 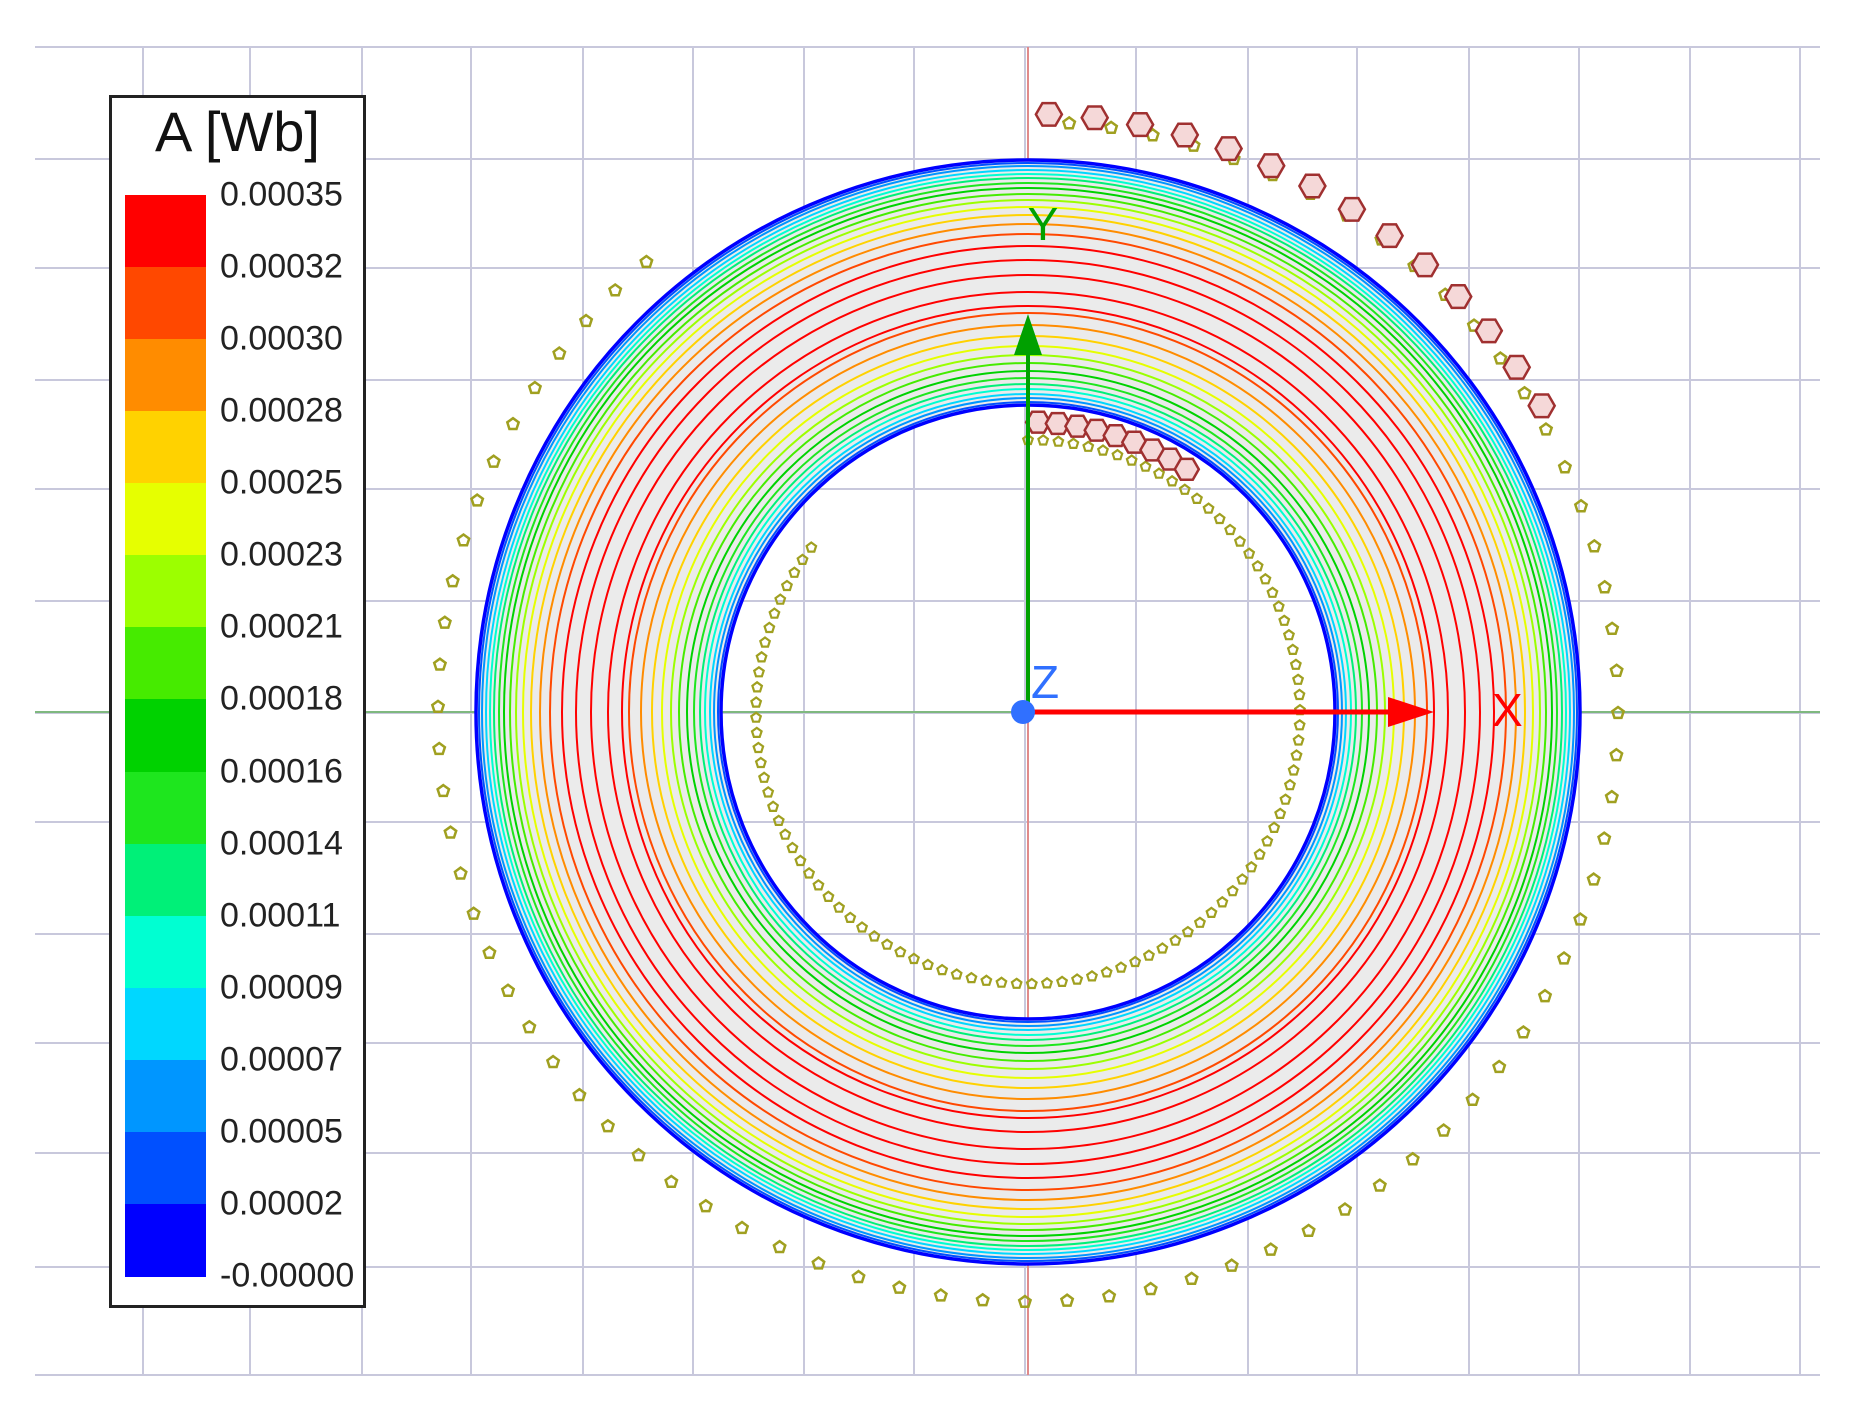 What do you see at coordinates (281, 266) in the screenshot?
I see `legend-value-label: 0.00032` at bounding box center [281, 266].